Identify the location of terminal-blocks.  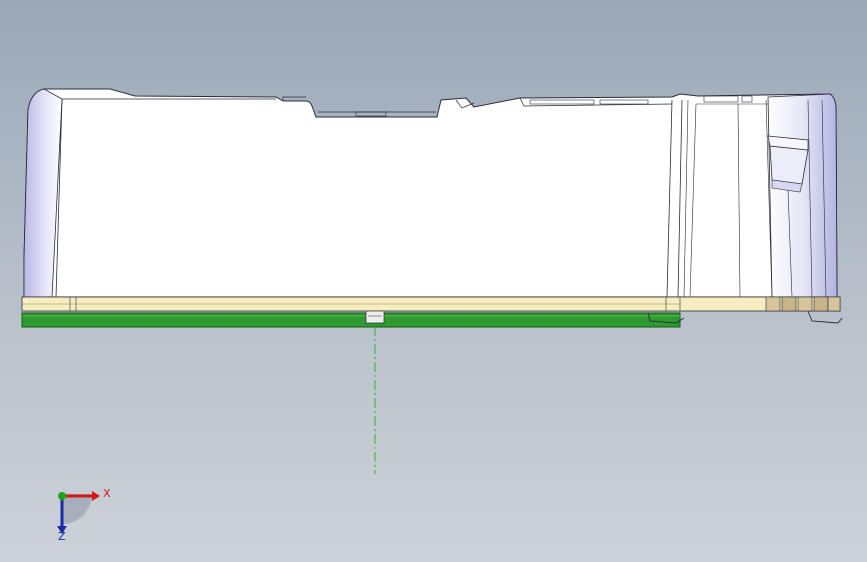
(803, 304).